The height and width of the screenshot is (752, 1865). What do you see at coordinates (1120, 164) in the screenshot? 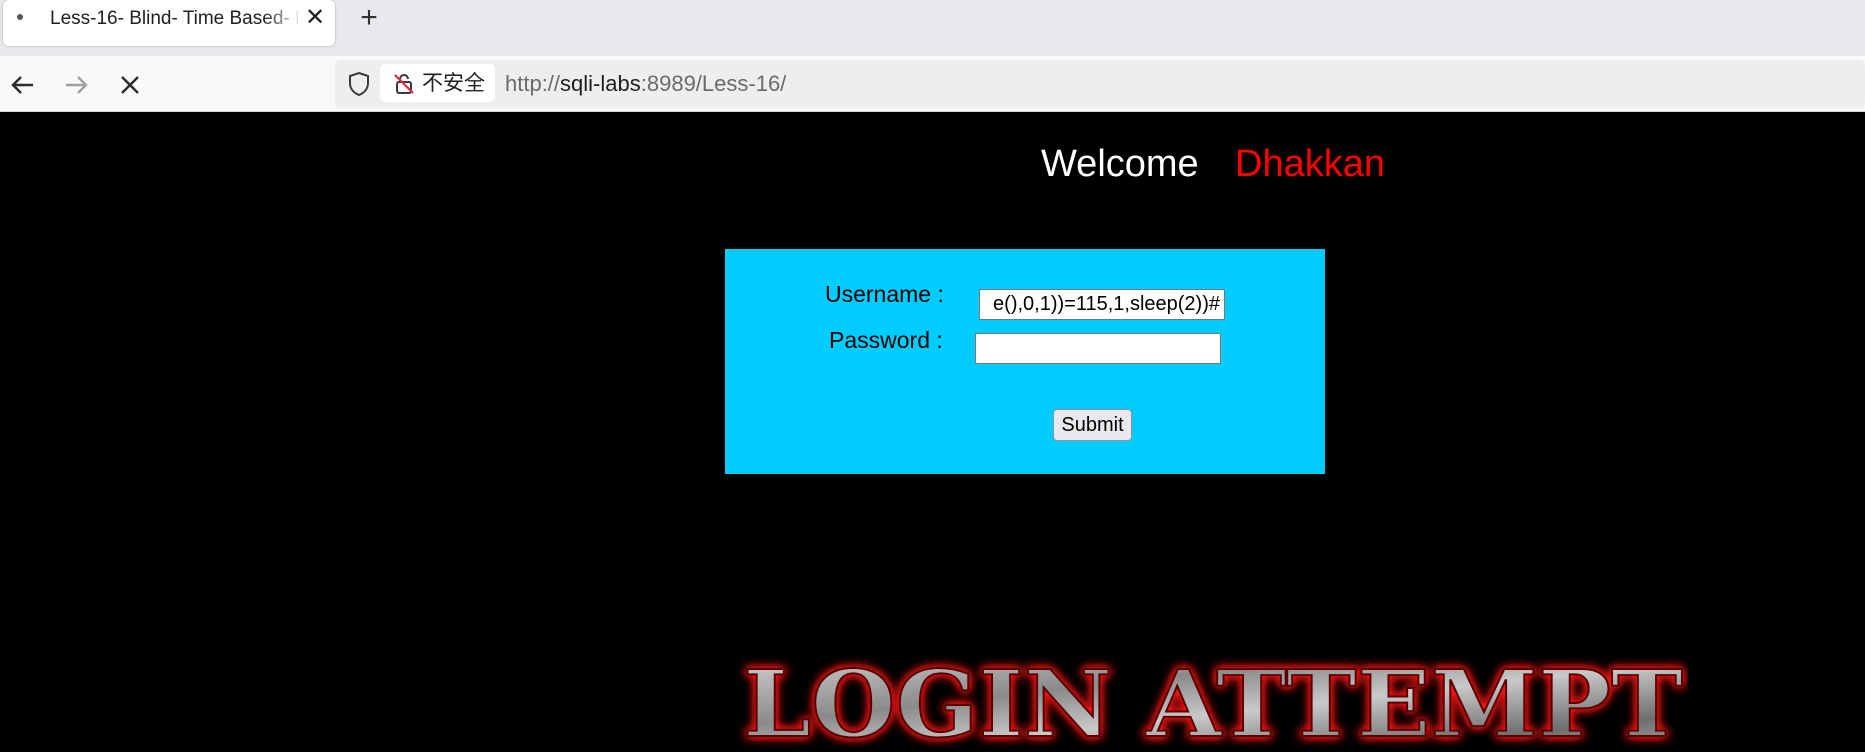
I see `welcome-heading: Welcome` at bounding box center [1120, 164].